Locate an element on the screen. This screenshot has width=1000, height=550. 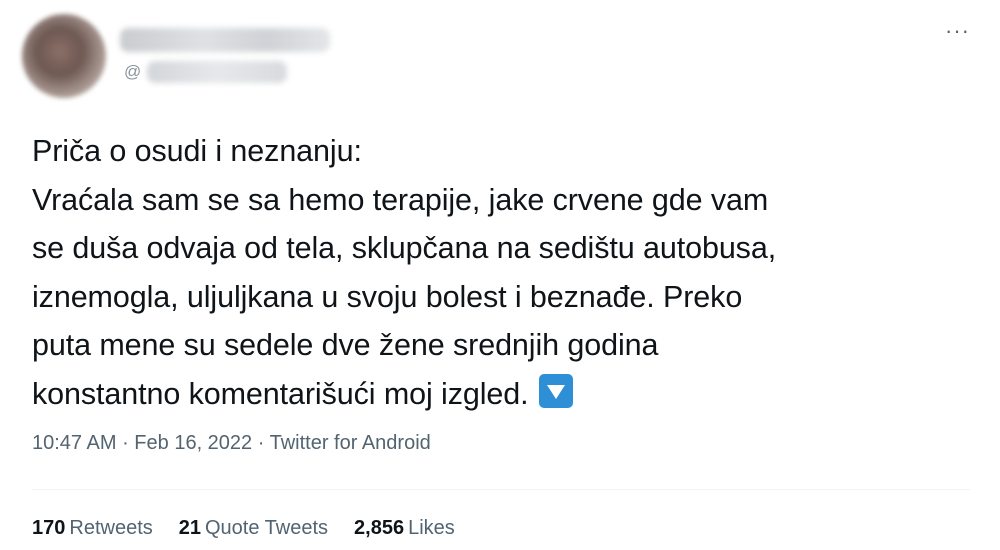
more-options-icon: ··· is located at coordinates (957, 31).